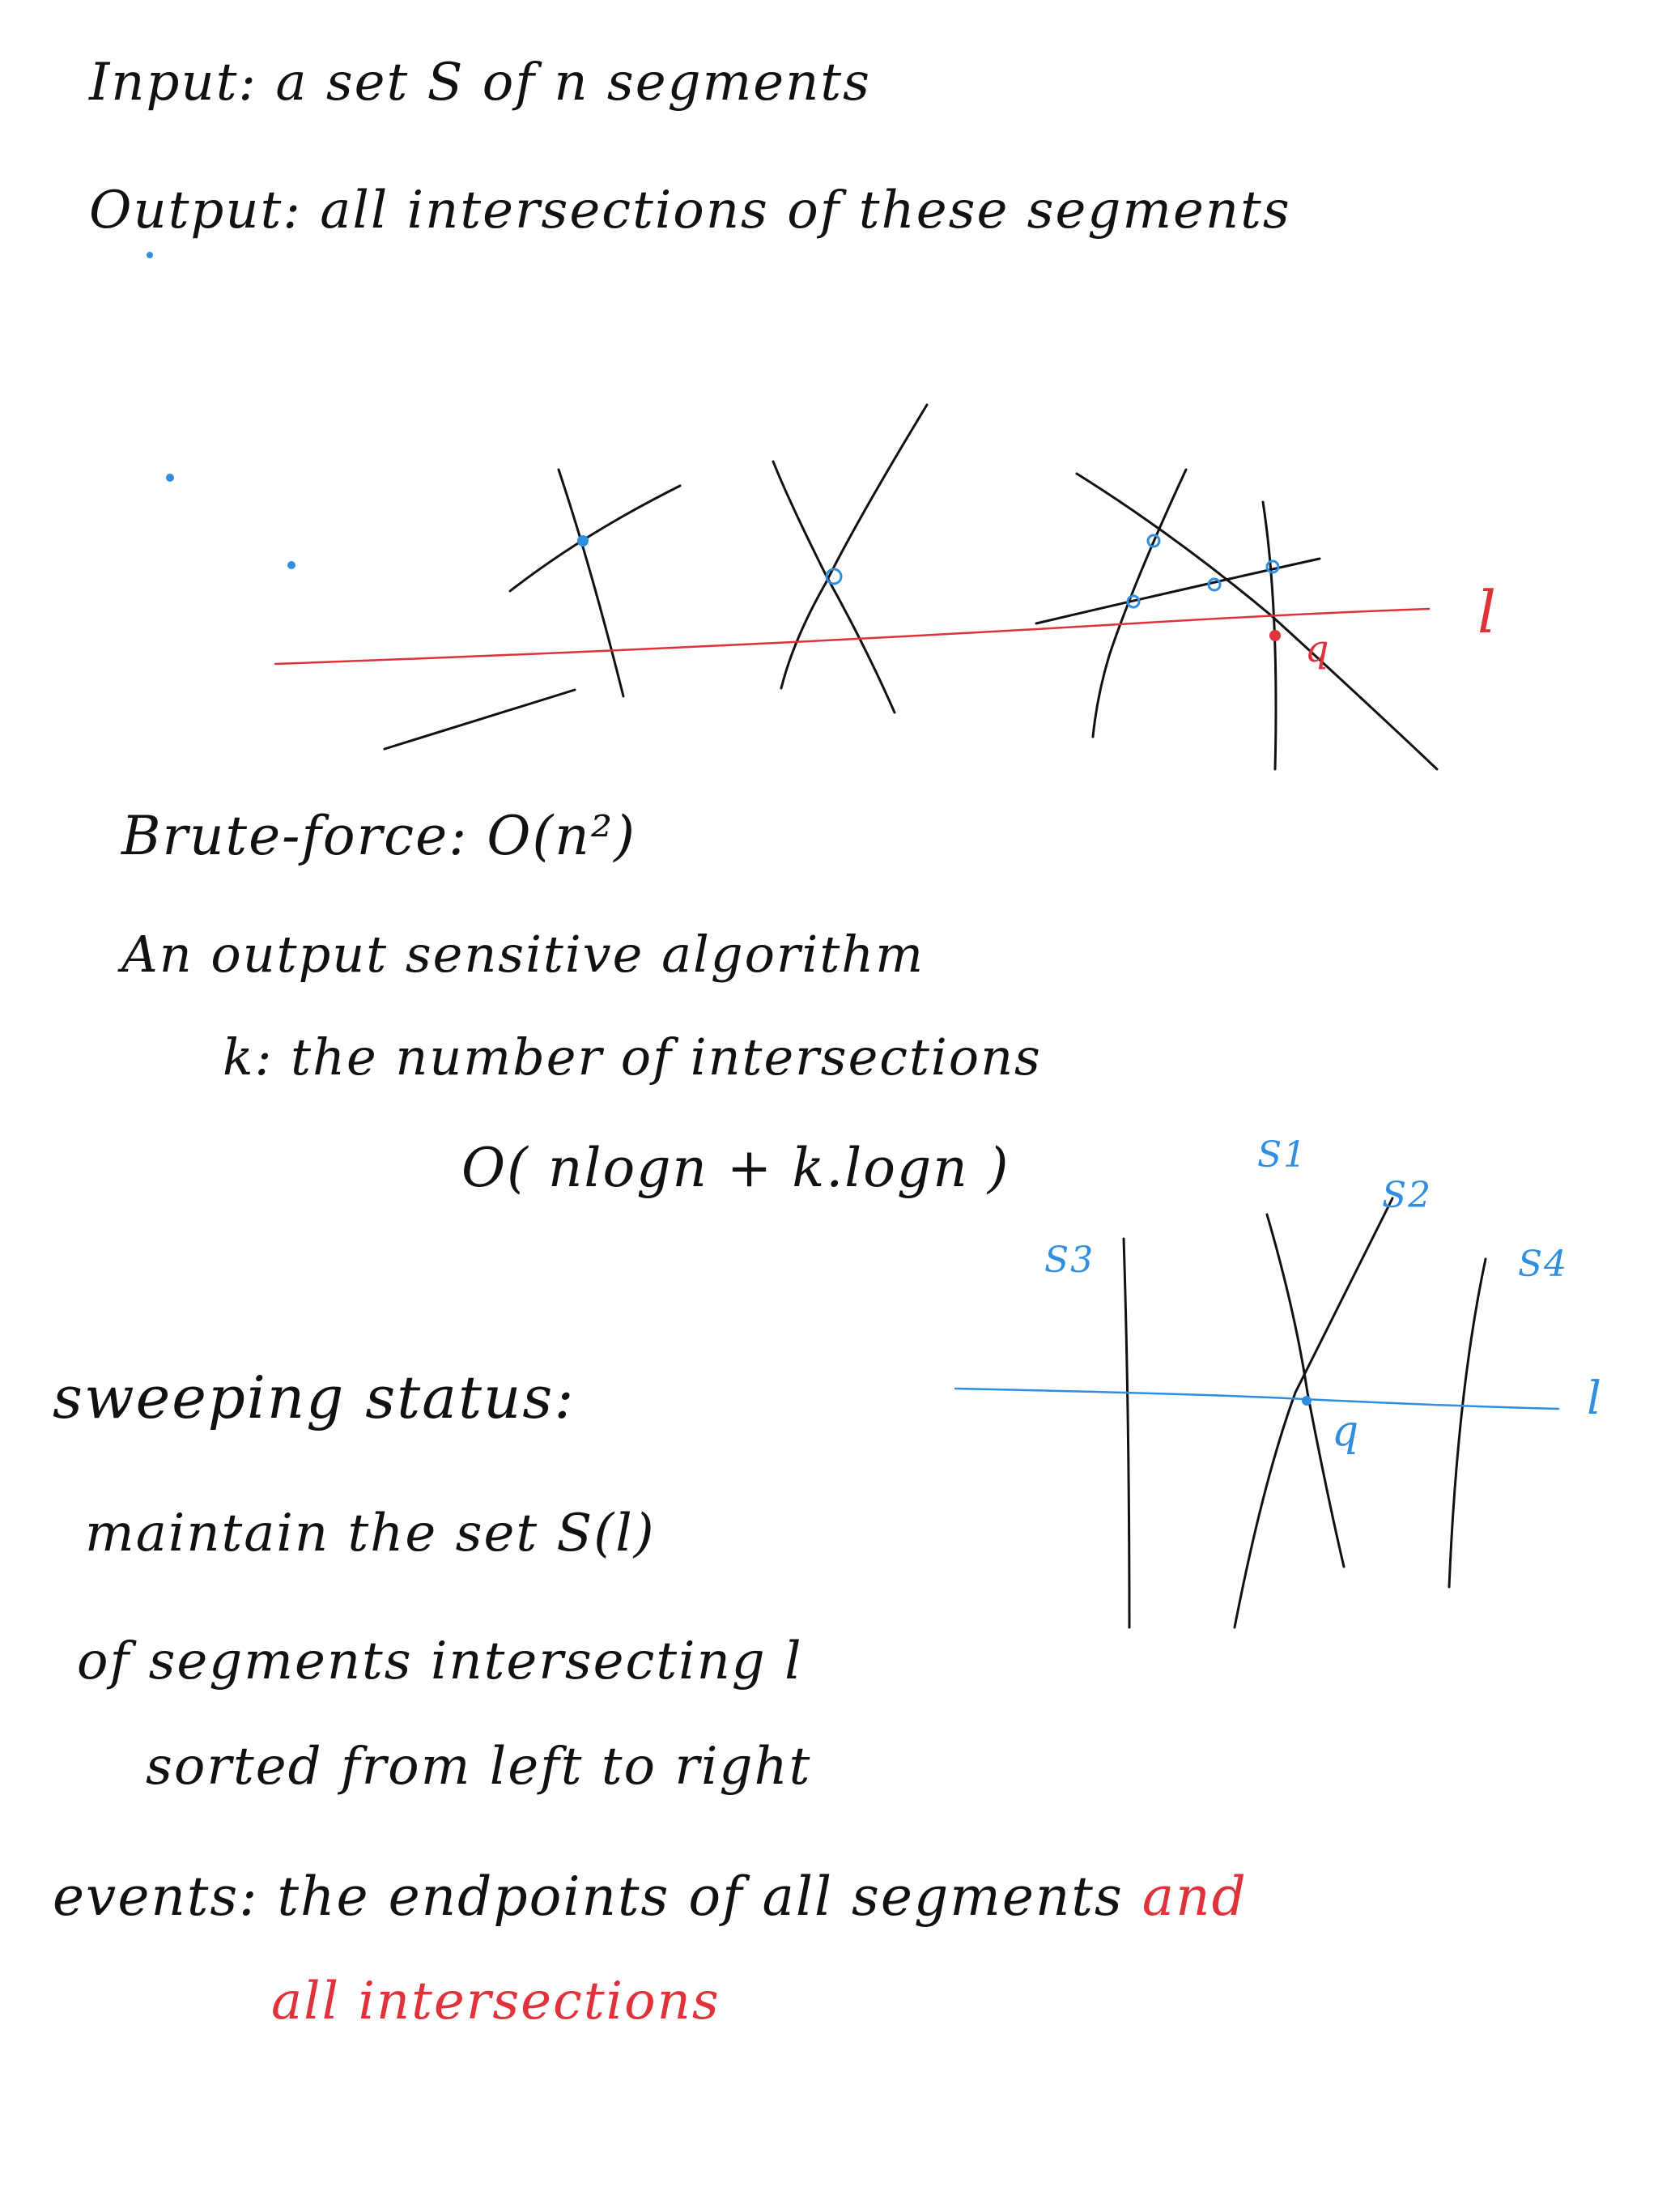 Image resolution: width=1658 pixels, height=2212 pixels. I want to click on event-point, so click(1275, 636).